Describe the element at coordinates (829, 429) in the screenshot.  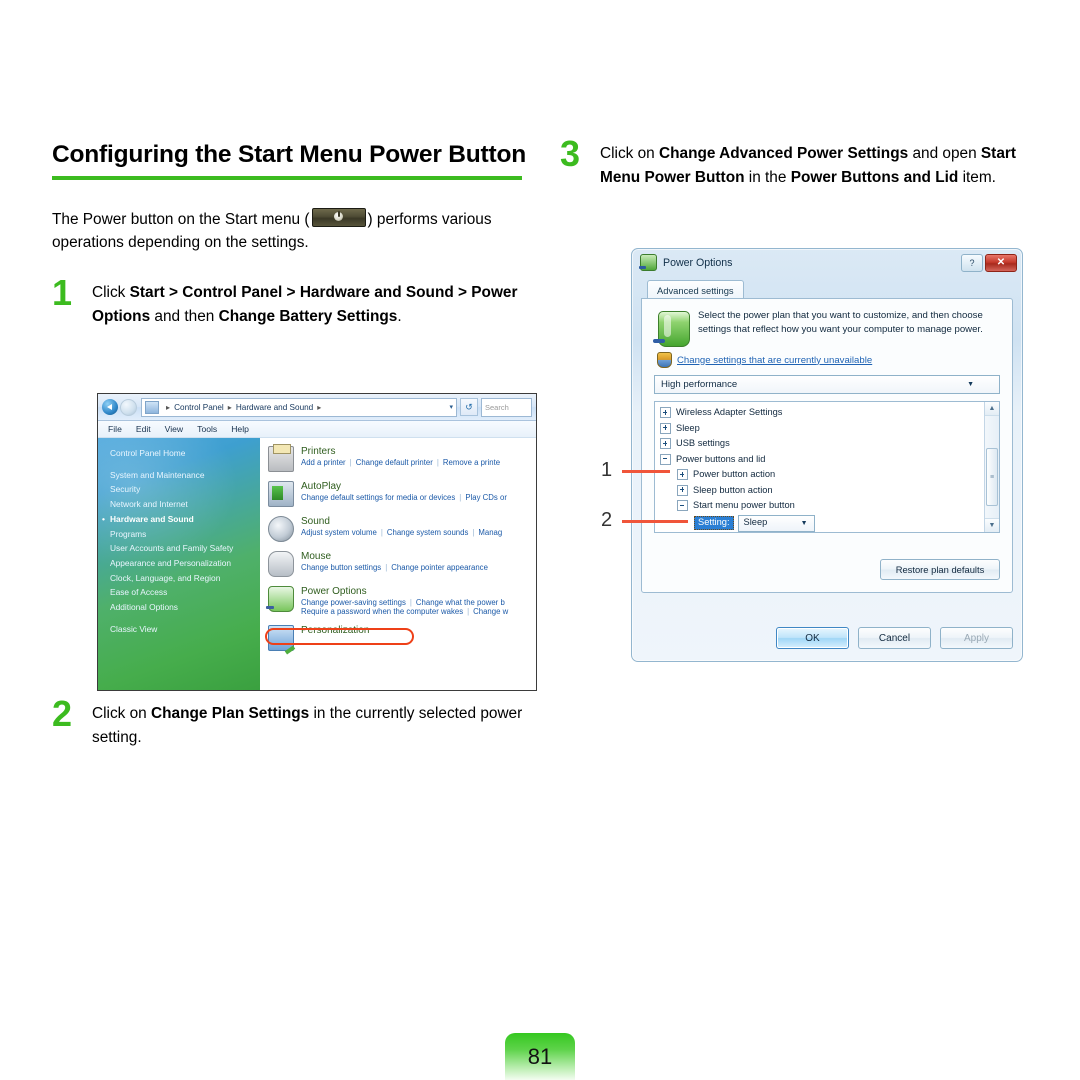
I see `tree-node-sleep: Sleep` at that location.